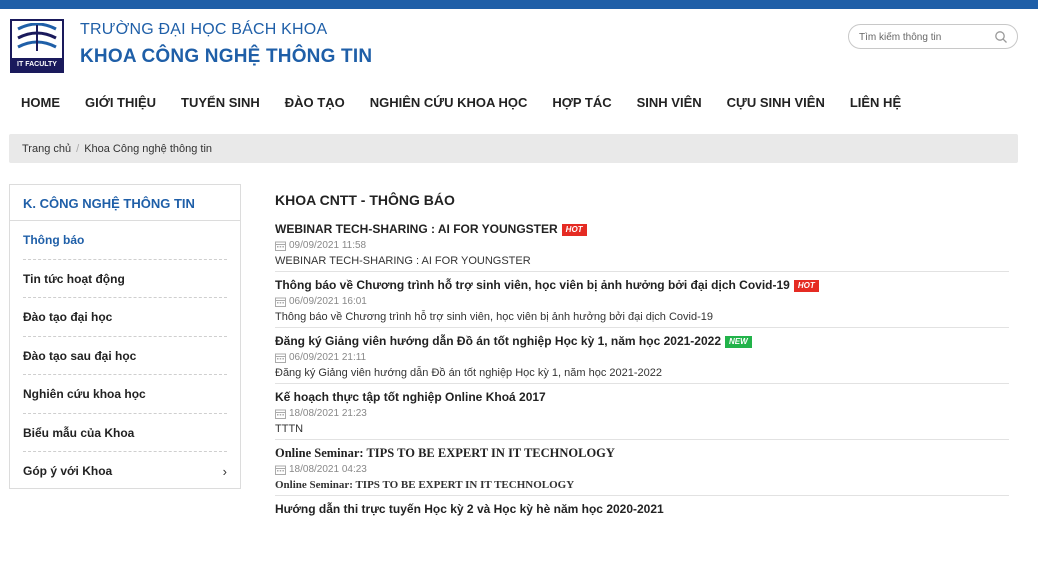  What do you see at coordinates (125, 471) in the screenshot?
I see `sidebar-item-gop-y: Góp ý với Khoa ›` at bounding box center [125, 471].